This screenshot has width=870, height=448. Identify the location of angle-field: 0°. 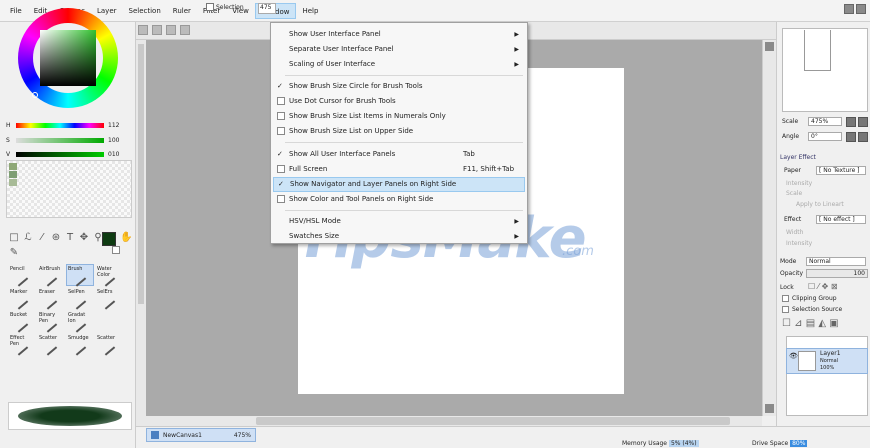
(825, 136).